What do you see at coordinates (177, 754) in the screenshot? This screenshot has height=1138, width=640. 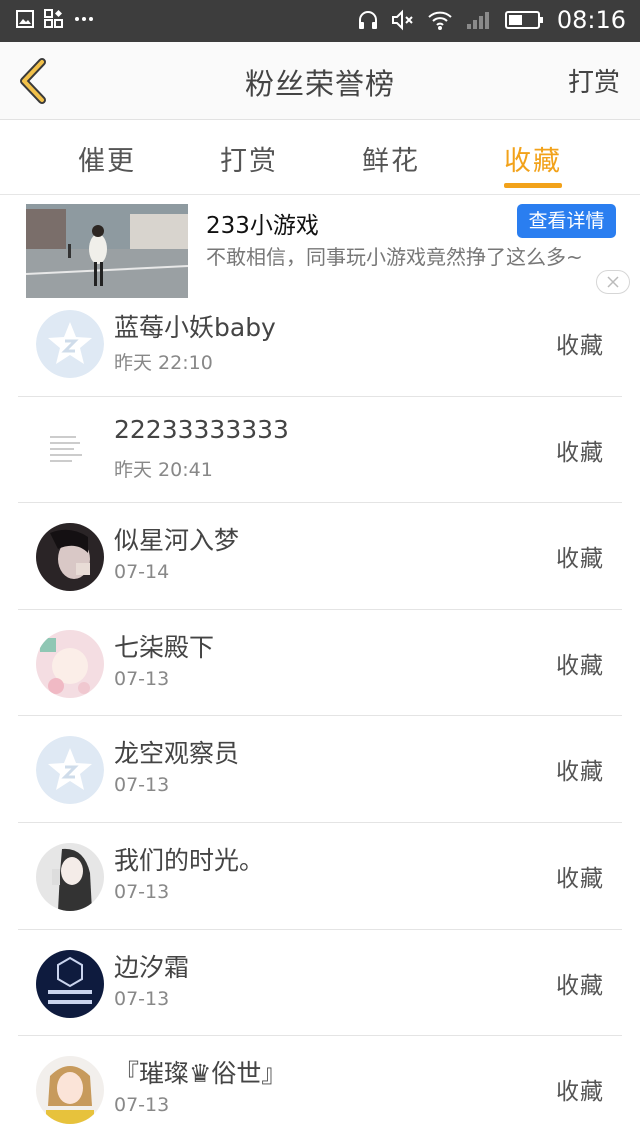 I see `fan-name: 龙空观察员` at bounding box center [177, 754].